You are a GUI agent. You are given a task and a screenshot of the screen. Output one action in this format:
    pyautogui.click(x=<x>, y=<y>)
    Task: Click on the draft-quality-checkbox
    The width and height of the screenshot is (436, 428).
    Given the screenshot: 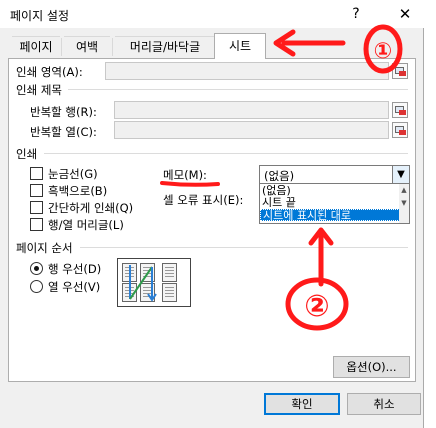 What is the action you would take?
    pyautogui.click(x=36, y=207)
    